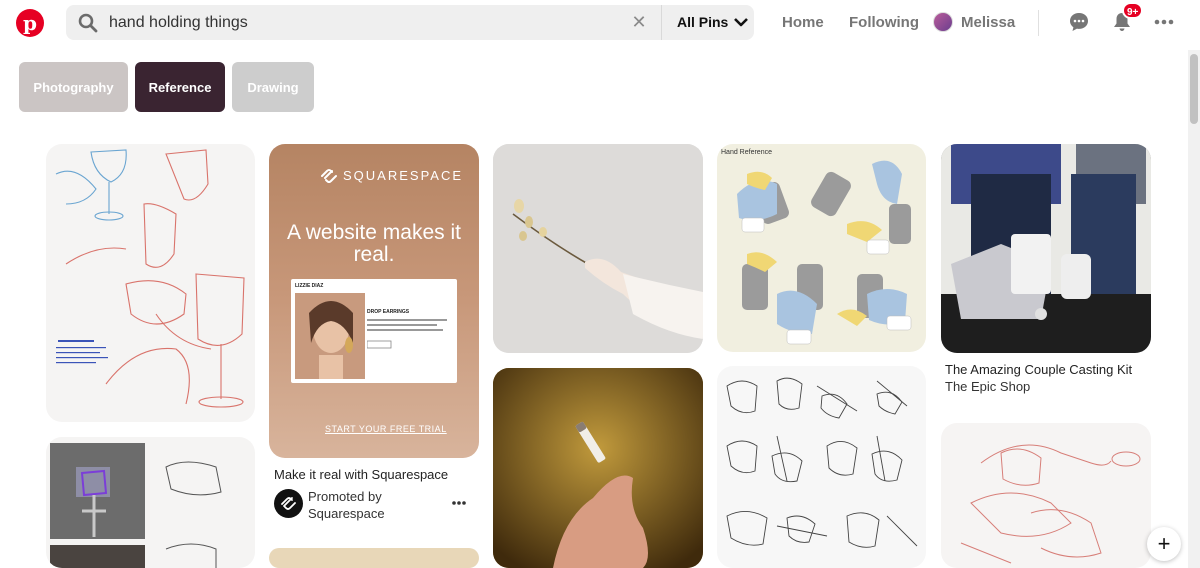 The height and width of the screenshot is (568, 1200). I want to click on page-scrollbar, so click(1194, 309).